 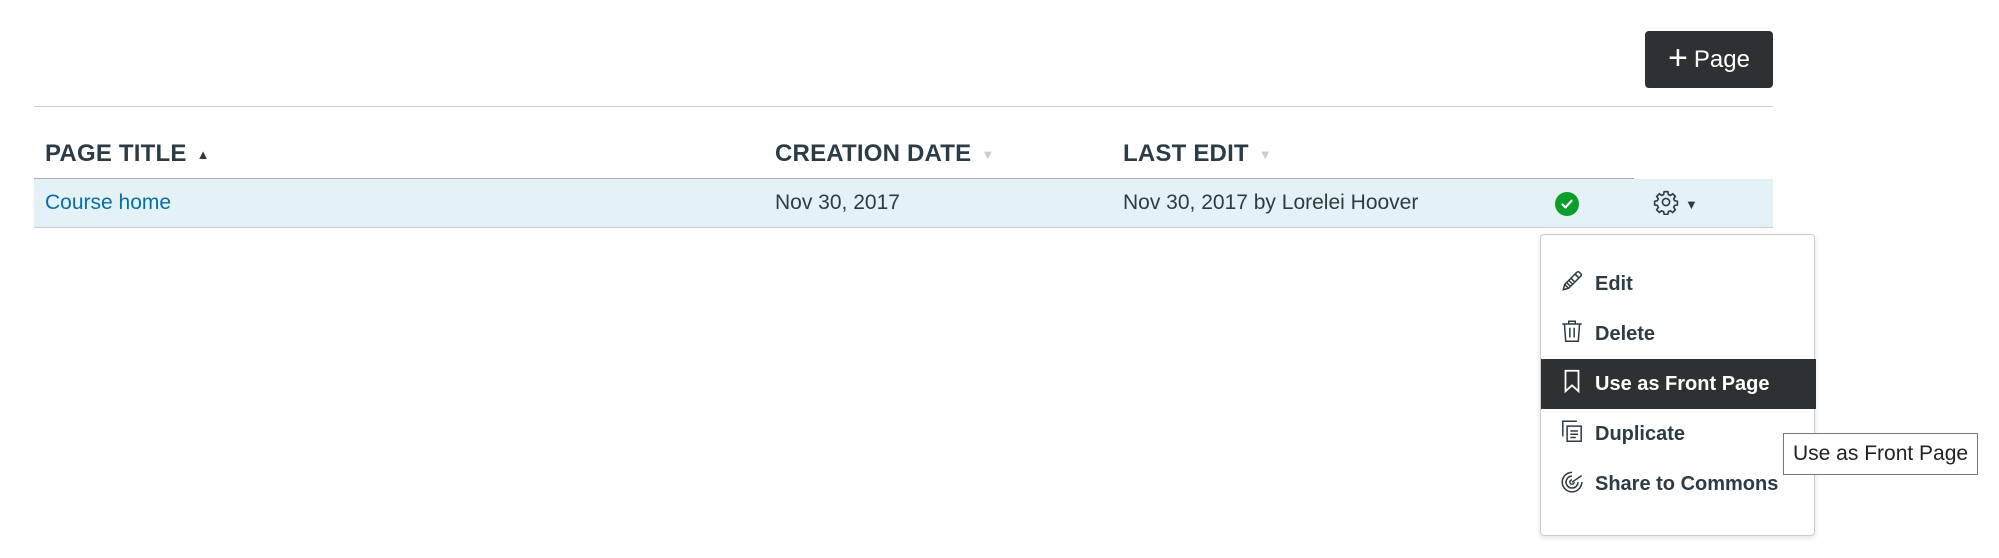 I want to click on menu-item-label: Share to Commons, so click(x=1687, y=483).